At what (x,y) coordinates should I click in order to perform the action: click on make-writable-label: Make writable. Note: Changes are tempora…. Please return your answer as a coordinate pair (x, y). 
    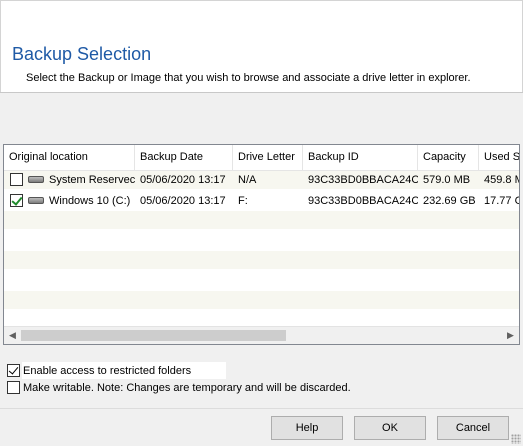
    Looking at the image, I should click on (187, 388).